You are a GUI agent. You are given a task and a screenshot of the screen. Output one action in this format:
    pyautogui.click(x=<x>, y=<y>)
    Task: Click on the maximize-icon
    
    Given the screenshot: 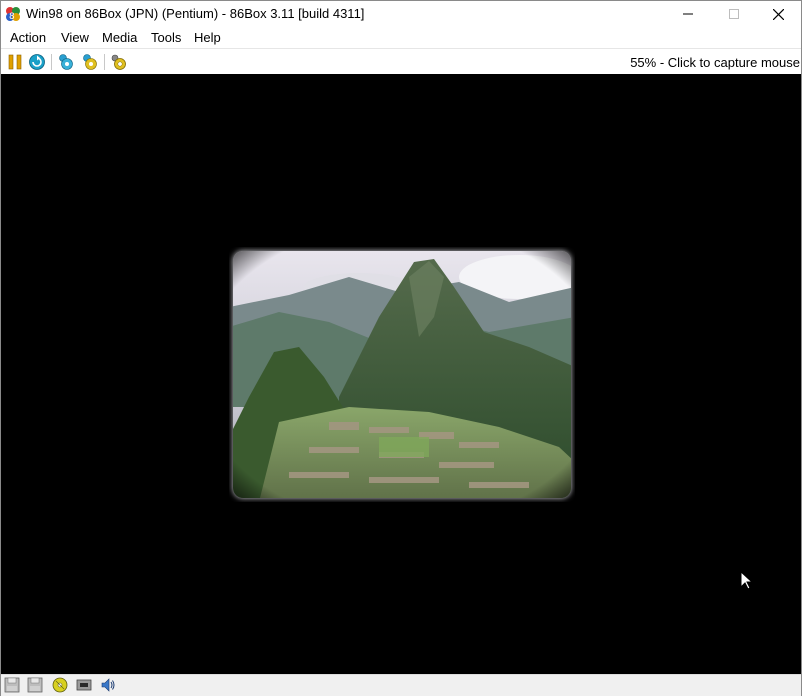 What is the action you would take?
    pyautogui.click(x=734, y=14)
    